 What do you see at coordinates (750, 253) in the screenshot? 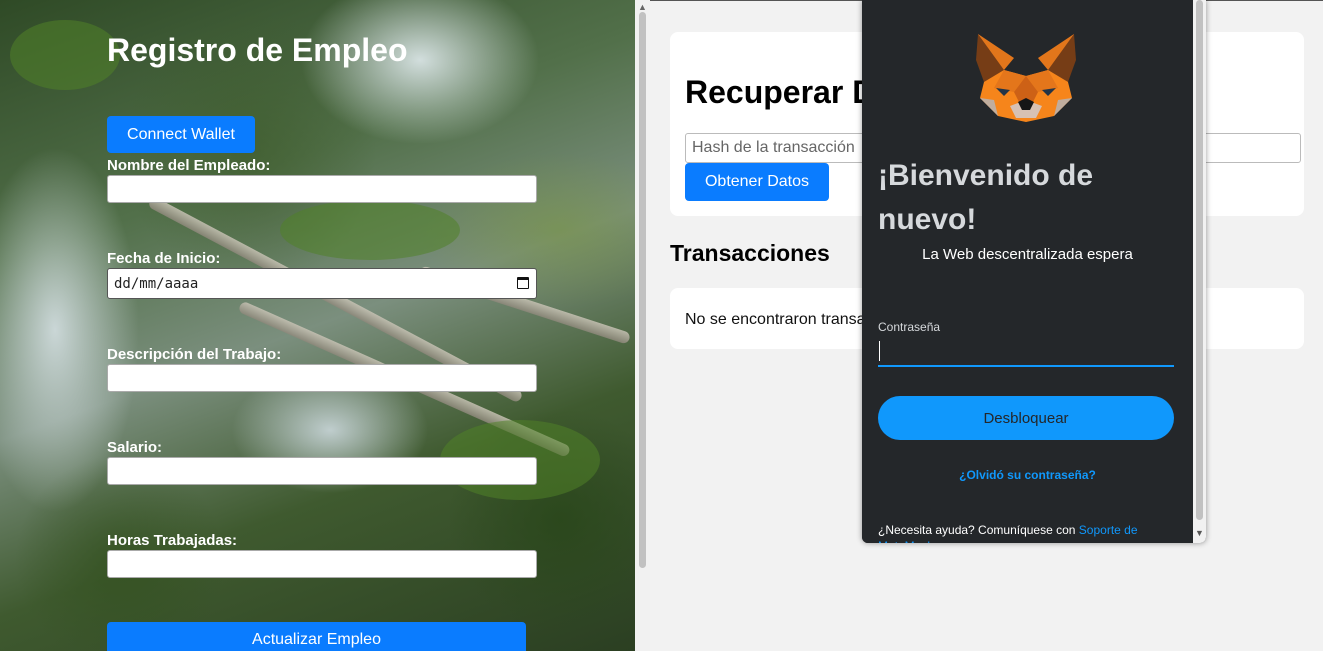
I see `transactions-title: Transacciones` at bounding box center [750, 253].